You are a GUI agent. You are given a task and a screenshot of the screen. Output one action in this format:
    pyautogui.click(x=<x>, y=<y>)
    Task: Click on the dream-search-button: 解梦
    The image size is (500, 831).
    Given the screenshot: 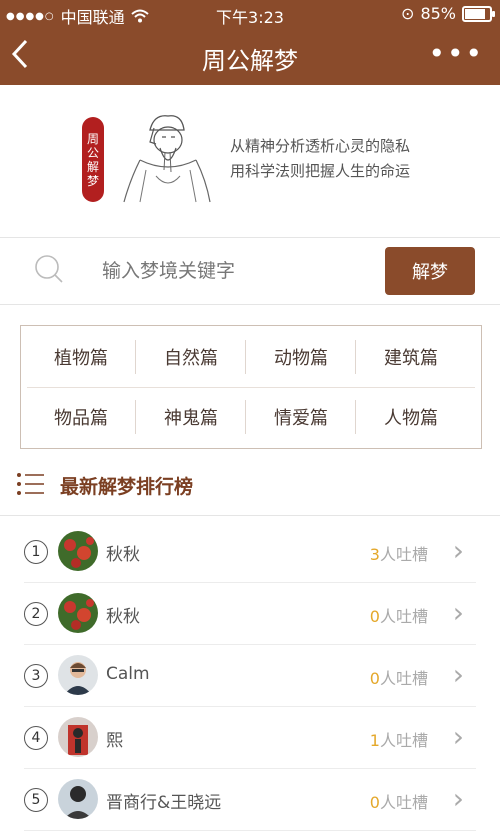 What is the action you would take?
    pyautogui.click(x=430, y=271)
    